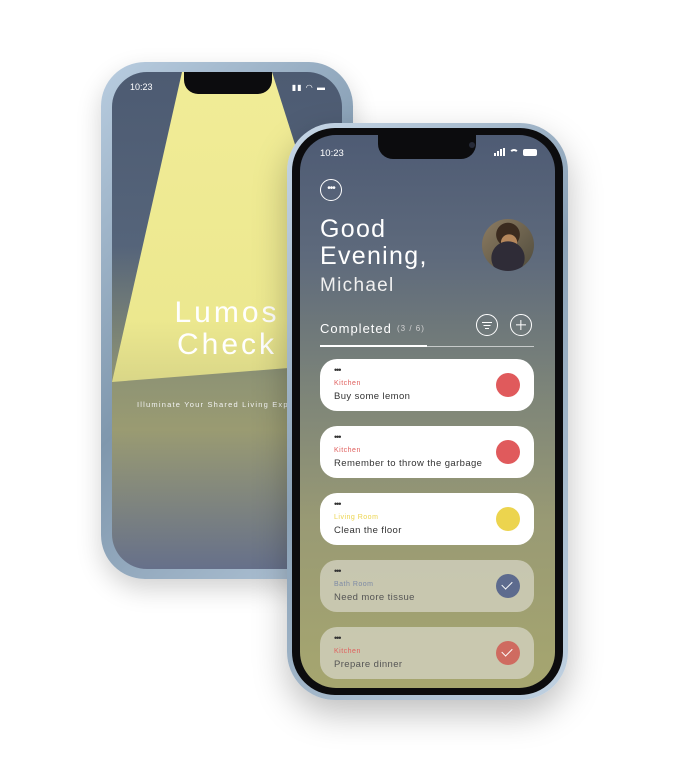 This screenshot has width=680, height=766. What do you see at coordinates (374, 597) in the screenshot?
I see `task-title: Need more tissue` at bounding box center [374, 597].